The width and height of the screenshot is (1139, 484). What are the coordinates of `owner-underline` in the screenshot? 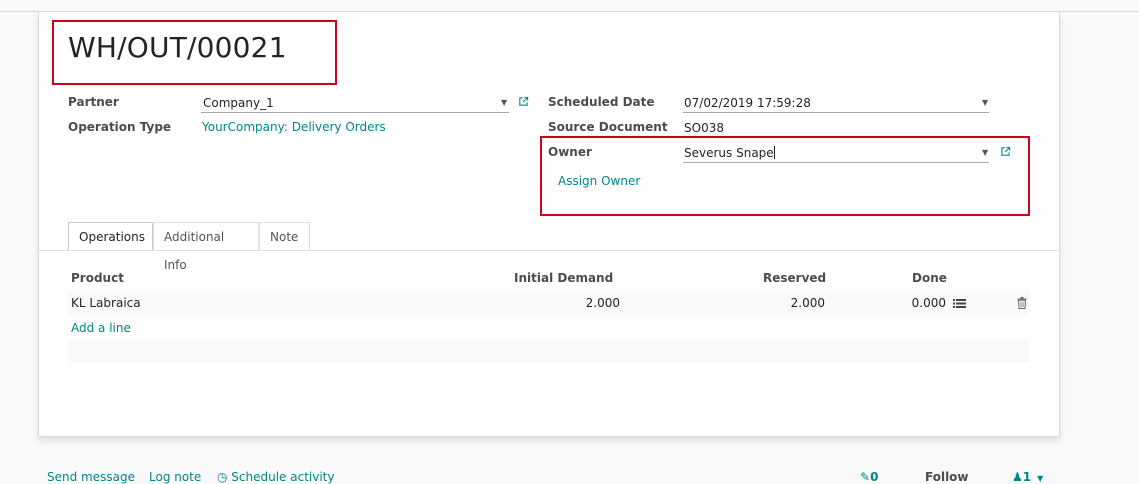 It's located at (836, 162).